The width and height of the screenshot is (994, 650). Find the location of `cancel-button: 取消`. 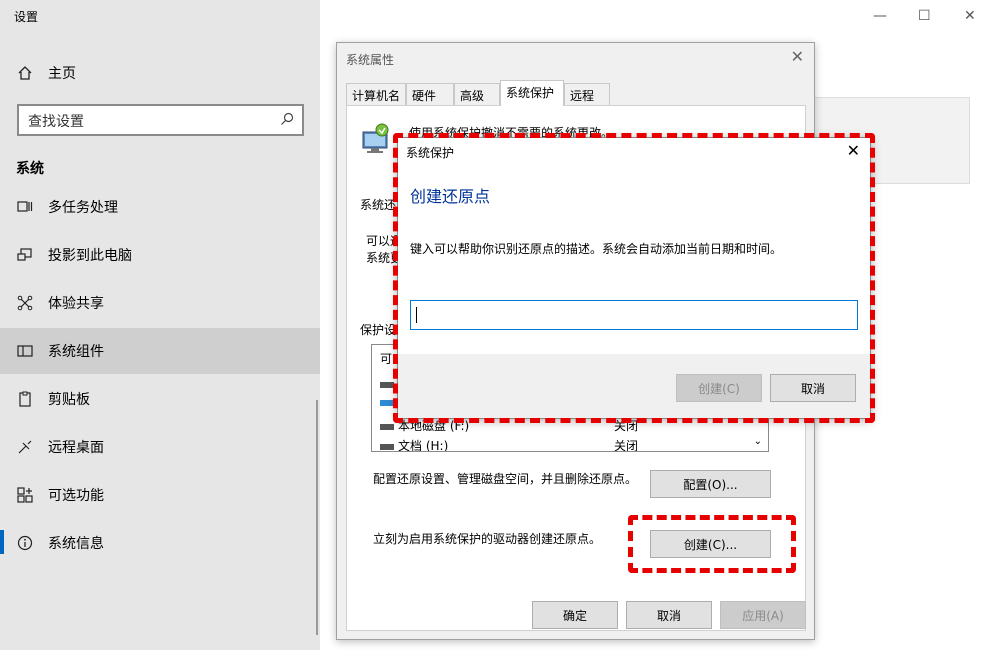

cancel-button: 取消 is located at coordinates (669, 615).